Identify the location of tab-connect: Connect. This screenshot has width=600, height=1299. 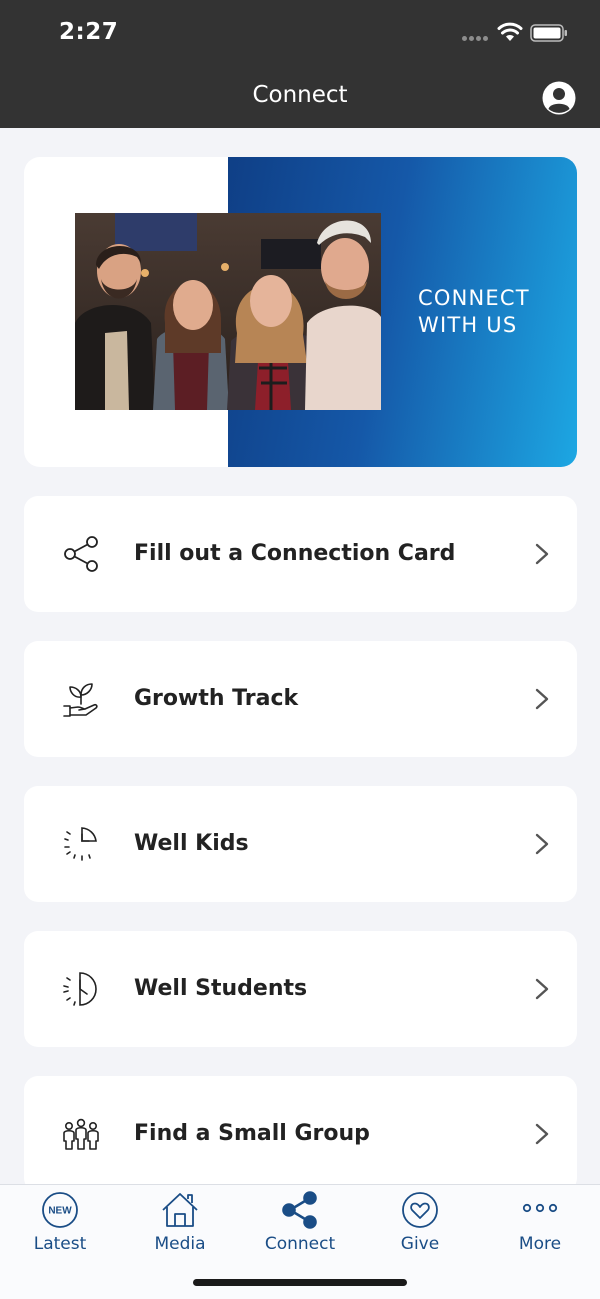
(300, 1225).